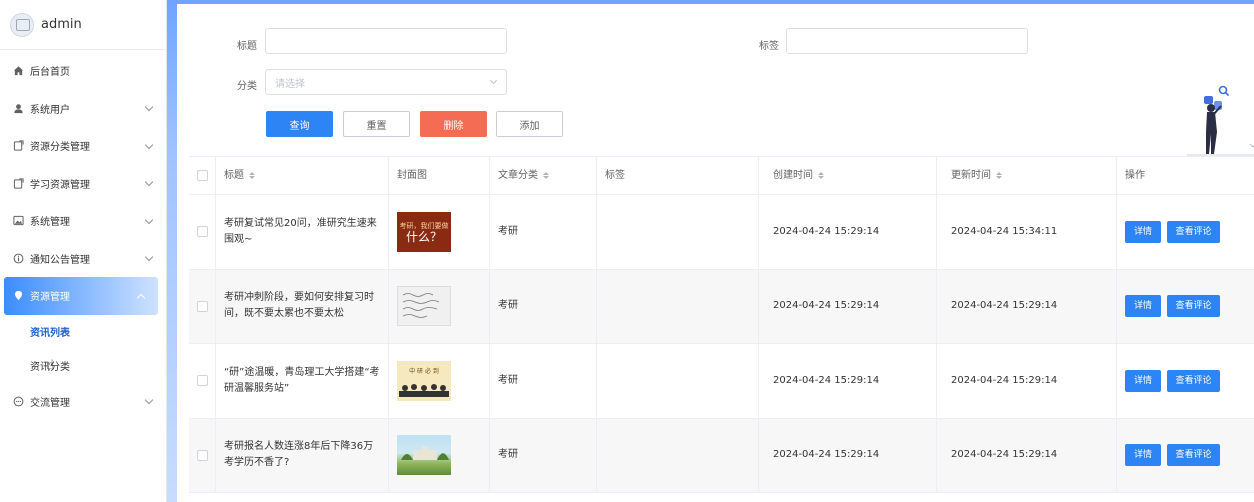 This screenshot has width=1254, height=502. Describe the element at coordinates (83, 221) in the screenshot. I see `menu-item-system-management: 系统管理` at that location.